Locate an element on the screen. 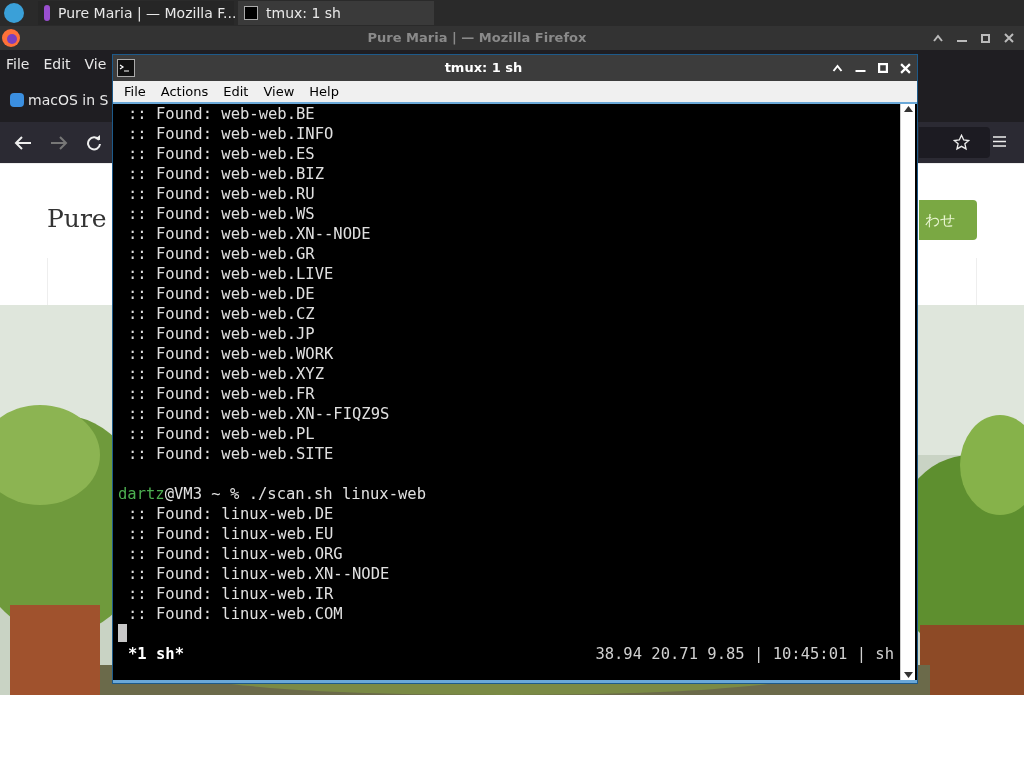  terminal-line: :: Found: web-web.BIZ is located at coordinates (225, 174).